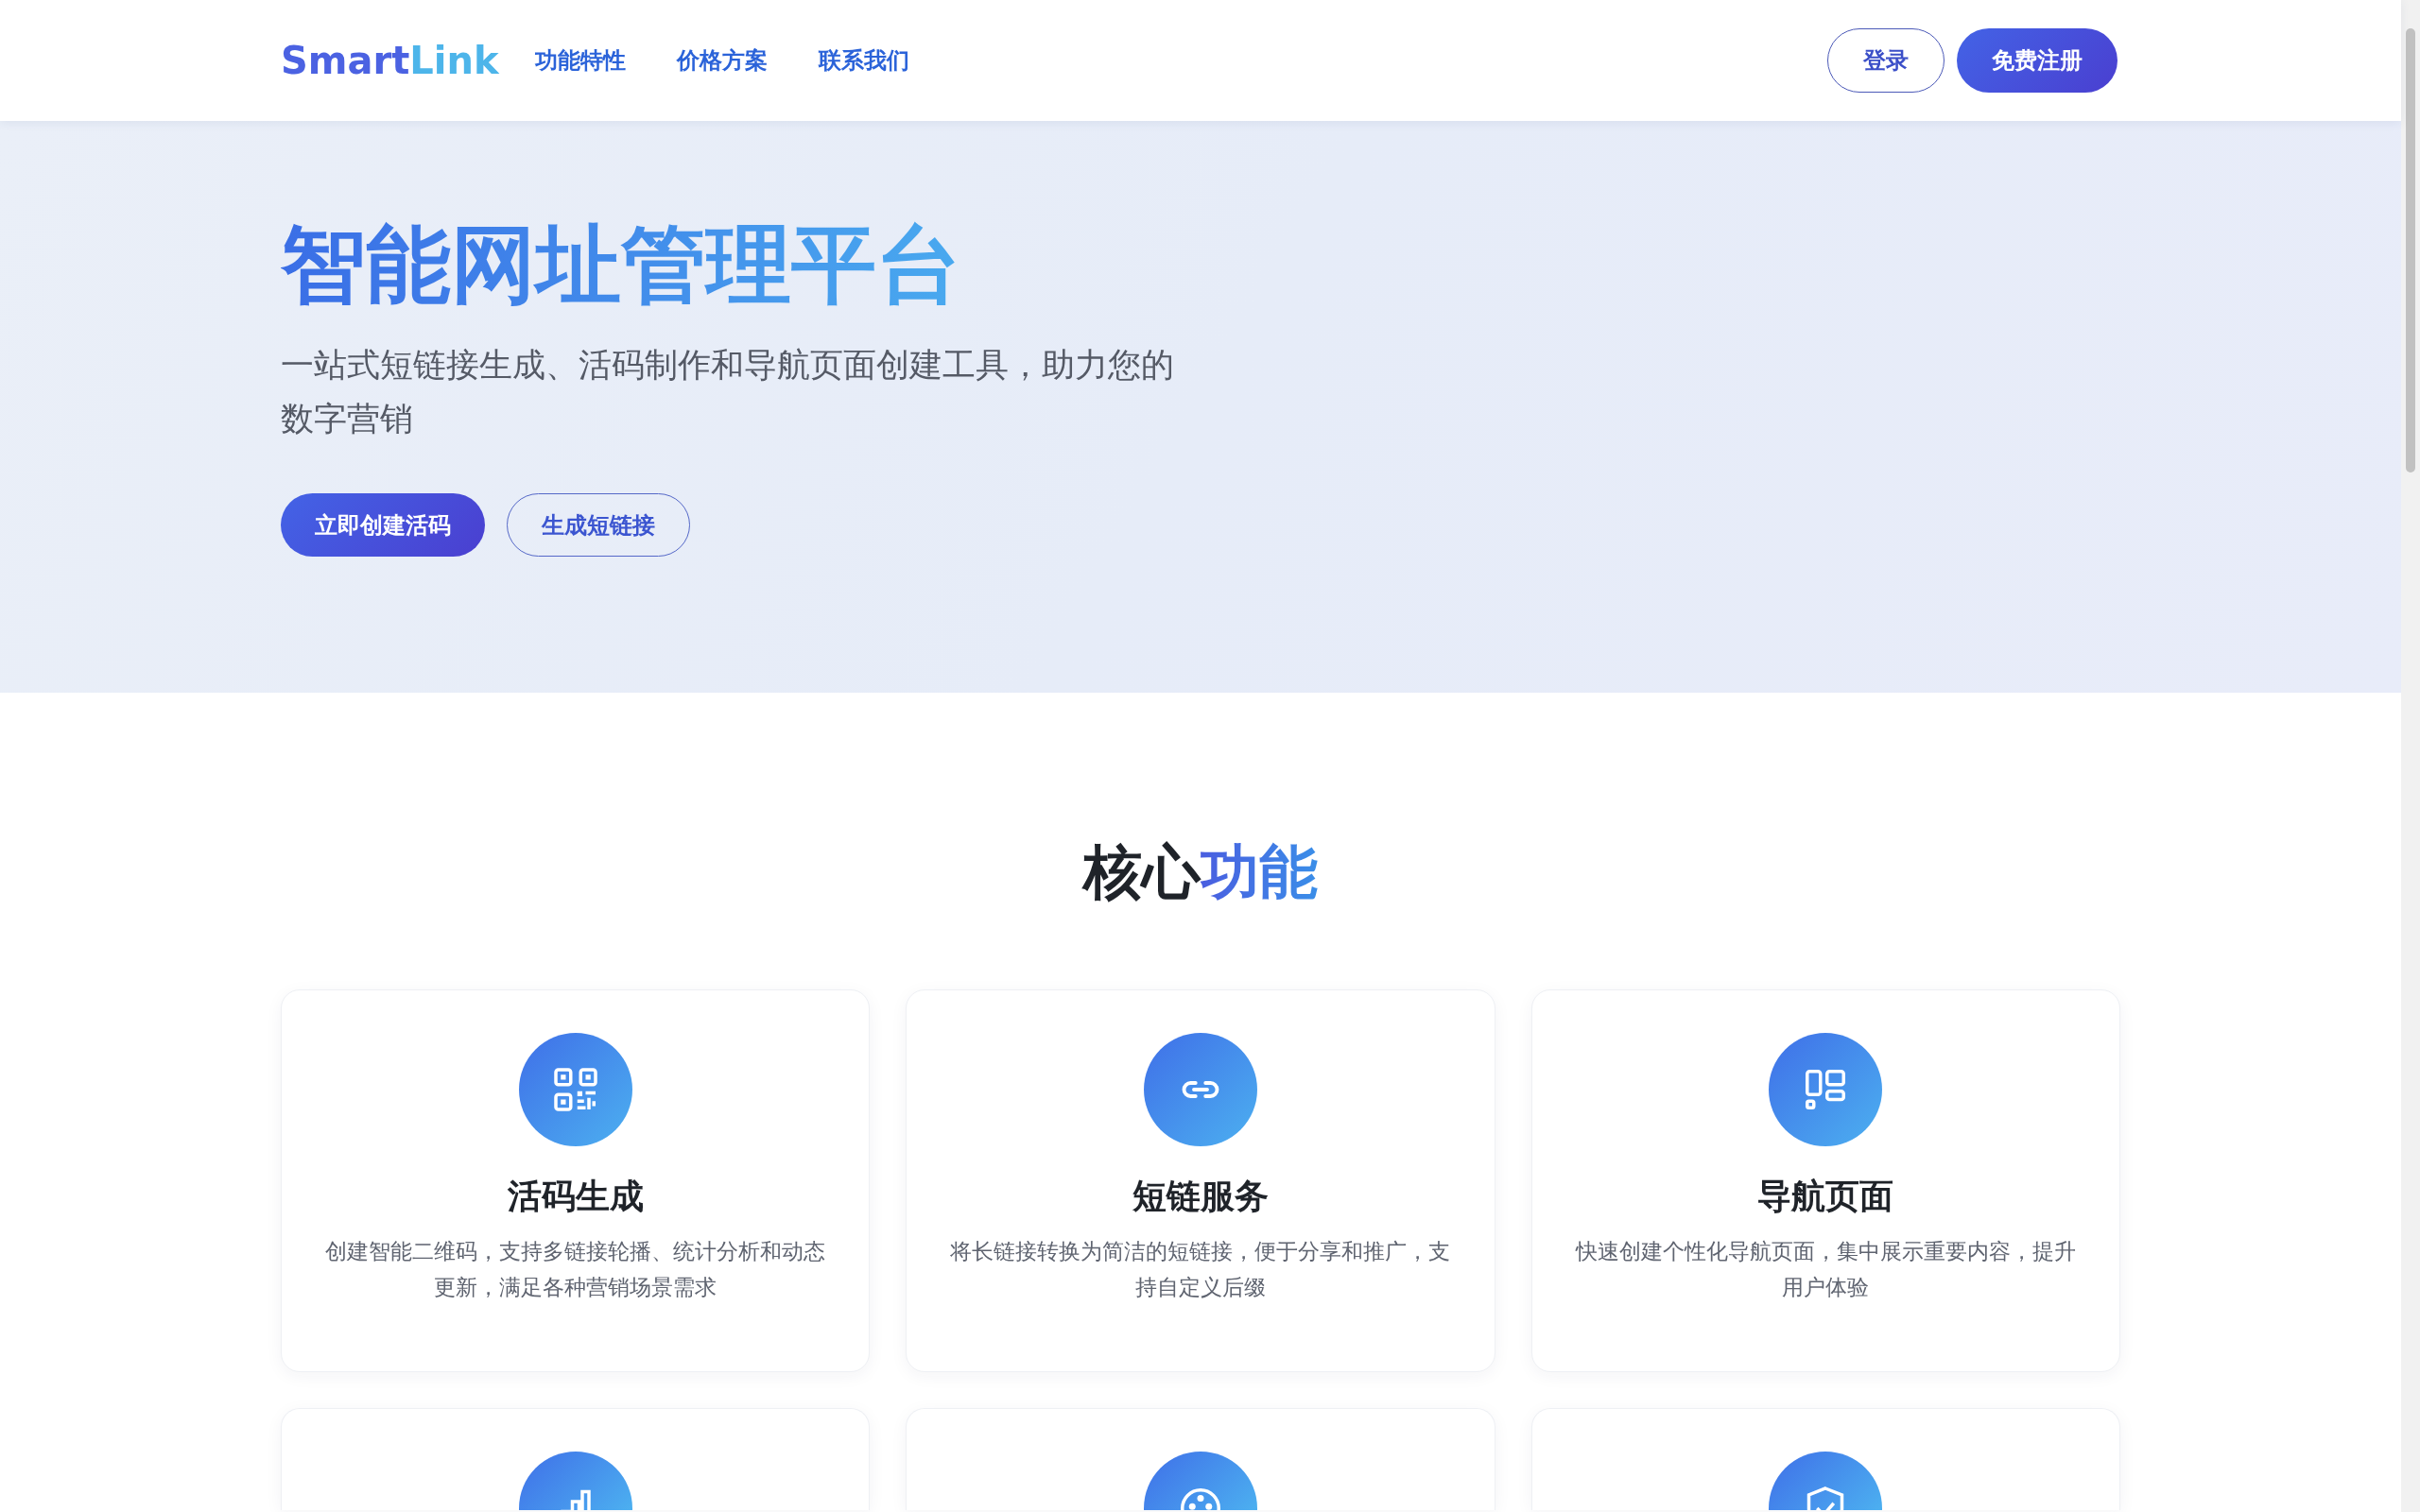 This screenshot has height=1512, width=2420. What do you see at coordinates (1201, 1196) in the screenshot?
I see `feature-title: 短链服务` at bounding box center [1201, 1196].